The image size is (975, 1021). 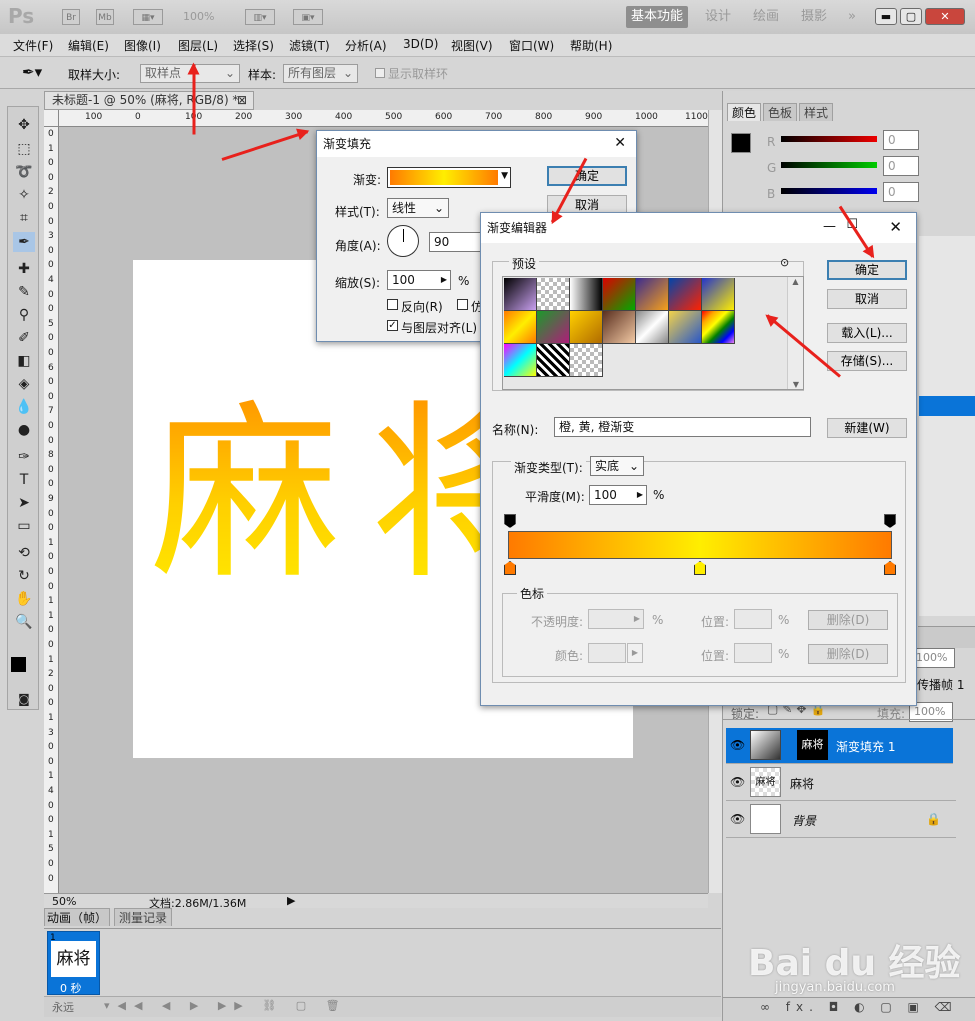 I want to click on channel-b-value: 0, so click(x=901, y=192).